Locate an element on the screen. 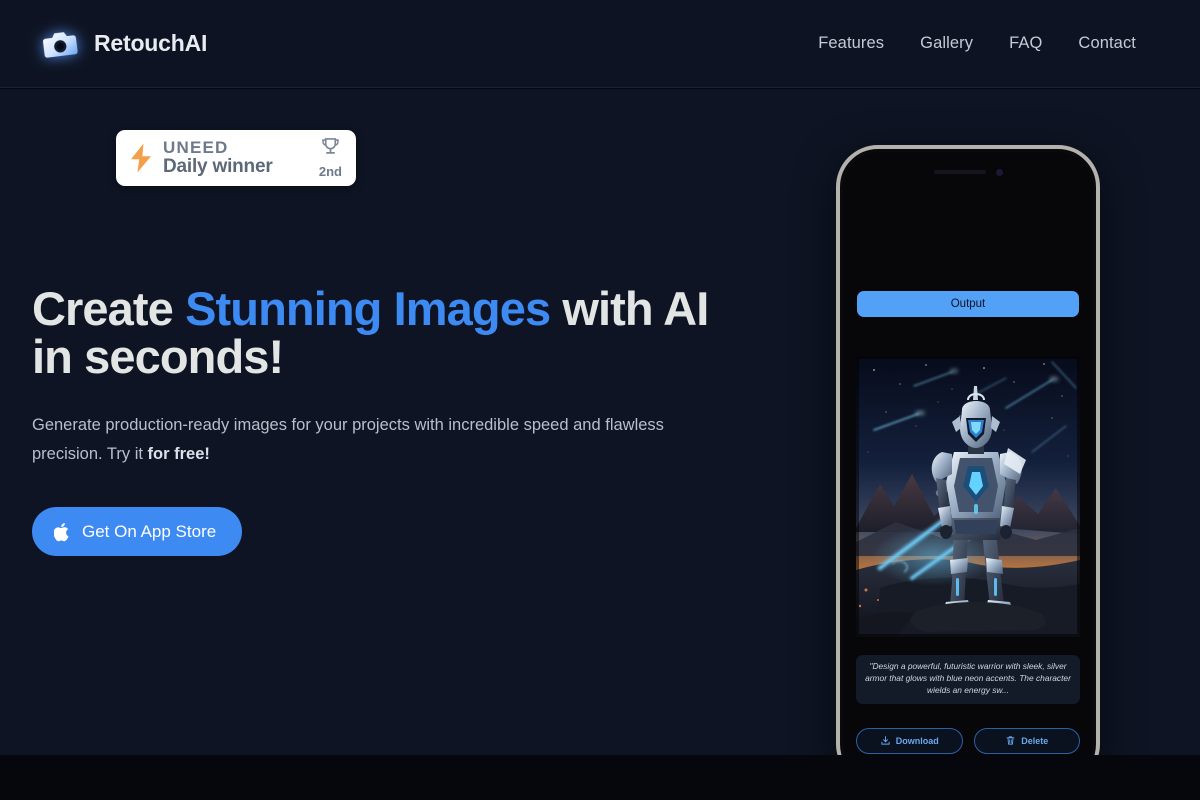 The width and height of the screenshot is (1200, 800). front-camera-icon is located at coordinates (999, 172).